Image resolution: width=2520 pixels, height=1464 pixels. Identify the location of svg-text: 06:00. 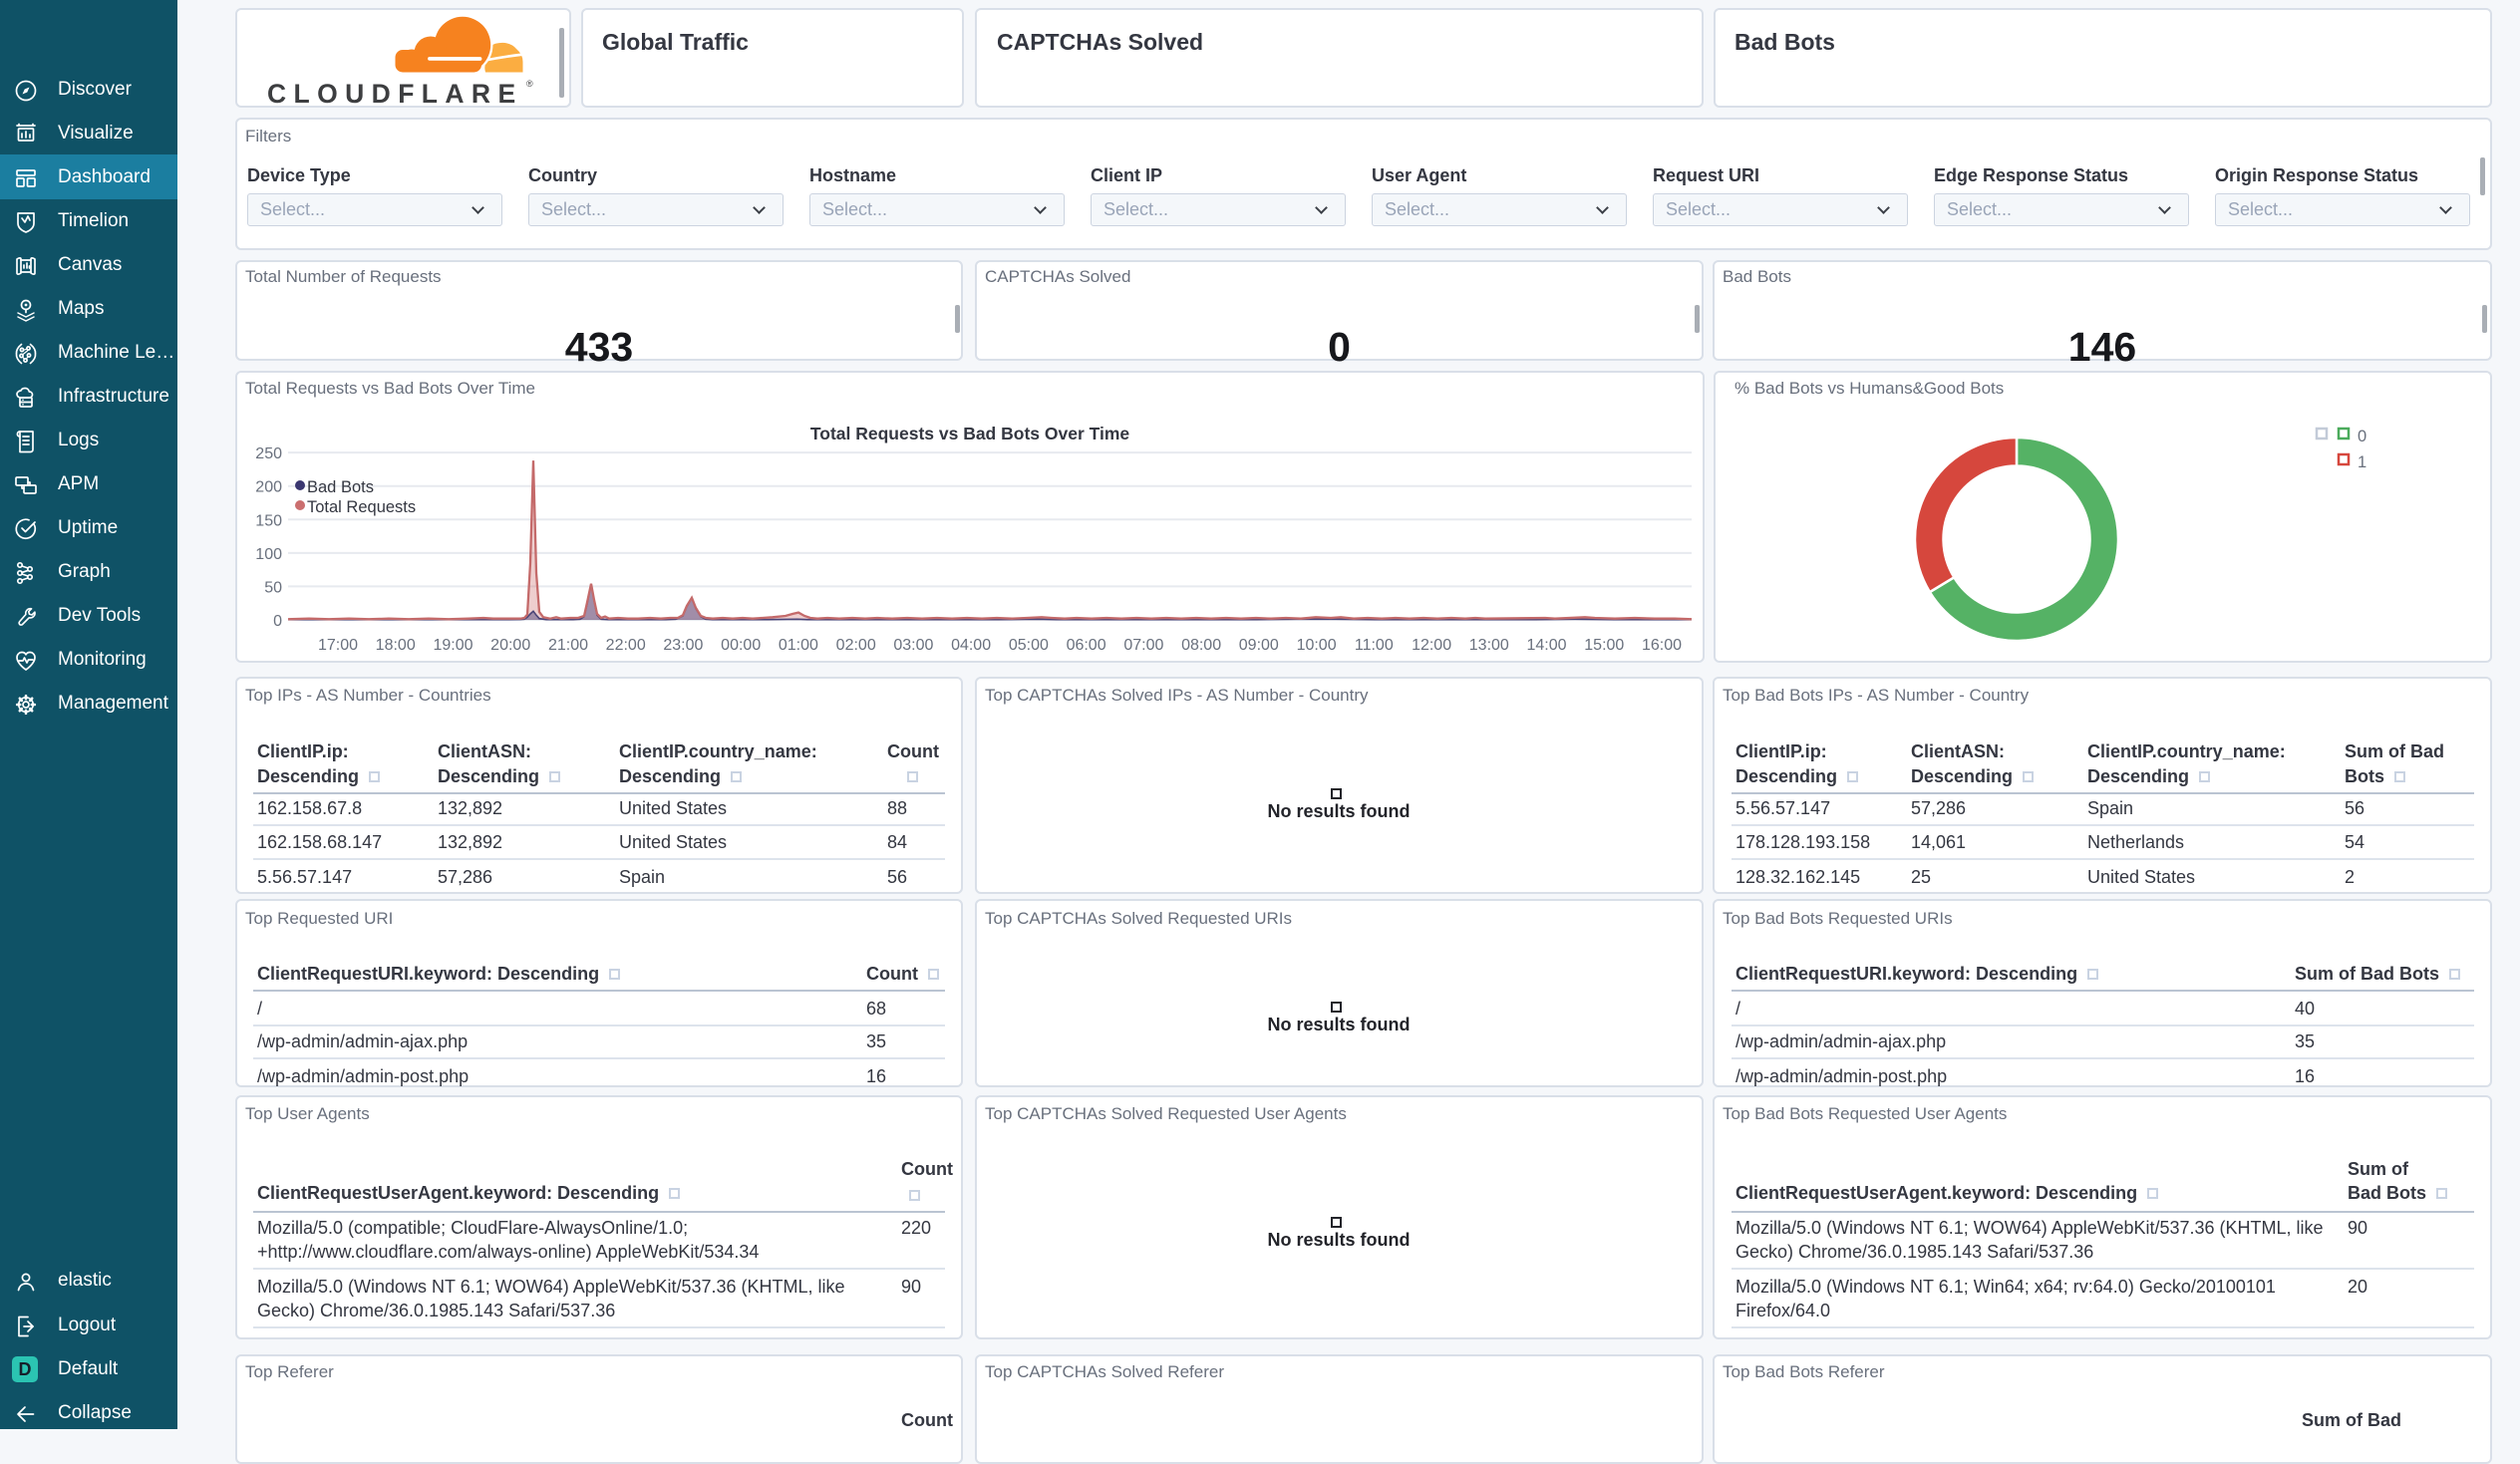
(1086, 645).